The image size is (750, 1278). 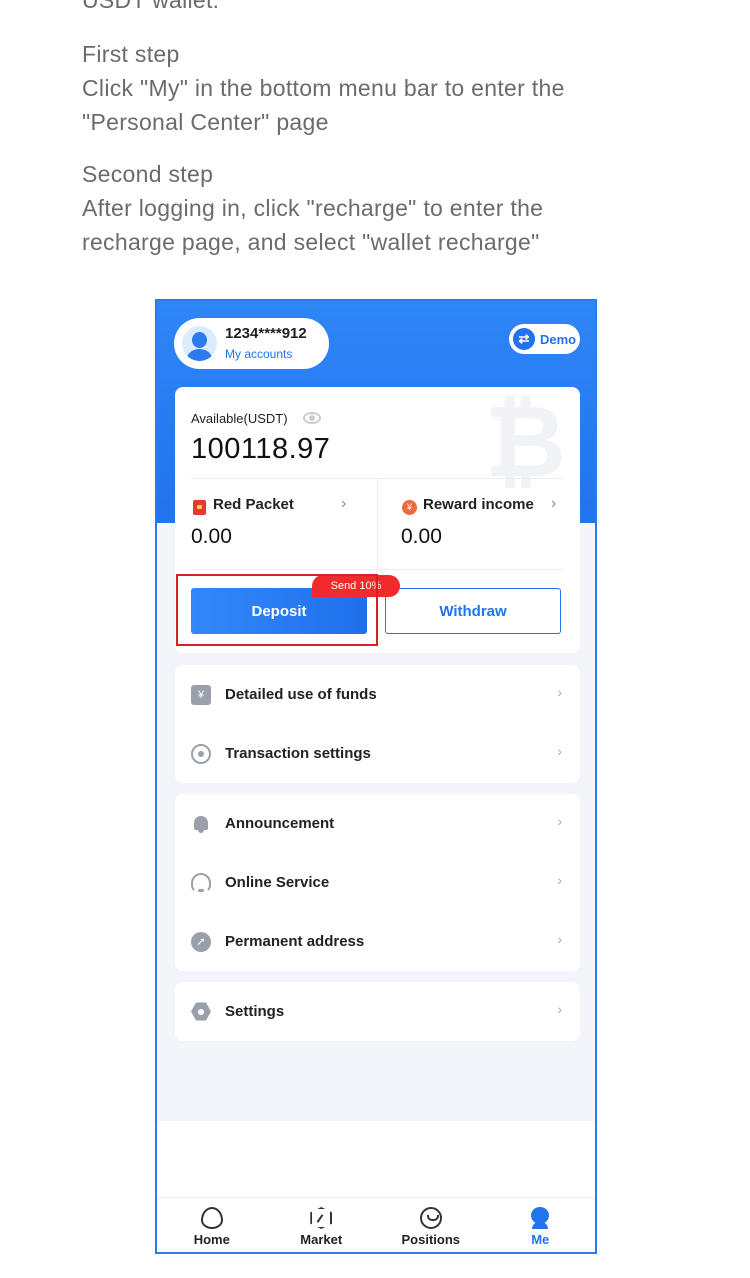 What do you see at coordinates (356, 586) in the screenshot?
I see `bonus-badge: Send 10%` at bounding box center [356, 586].